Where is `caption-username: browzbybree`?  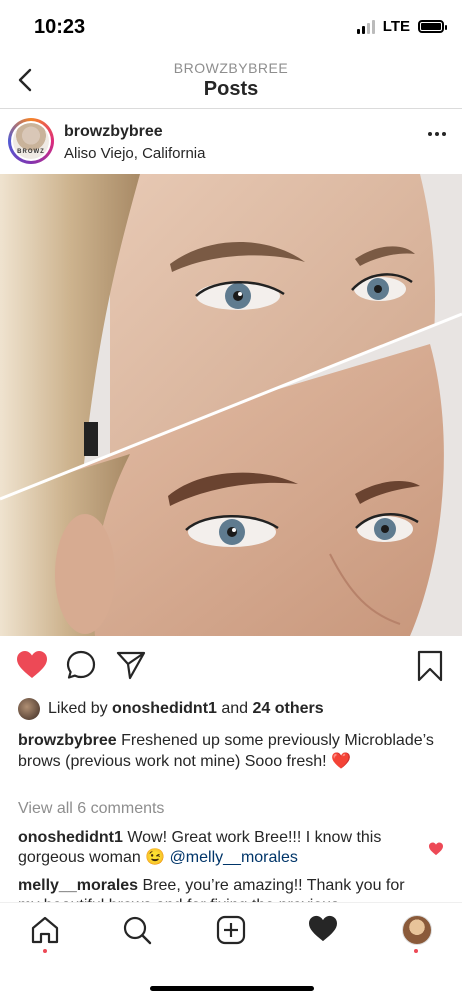 caption-username: browzbybree is located at coordinates (67, 740).